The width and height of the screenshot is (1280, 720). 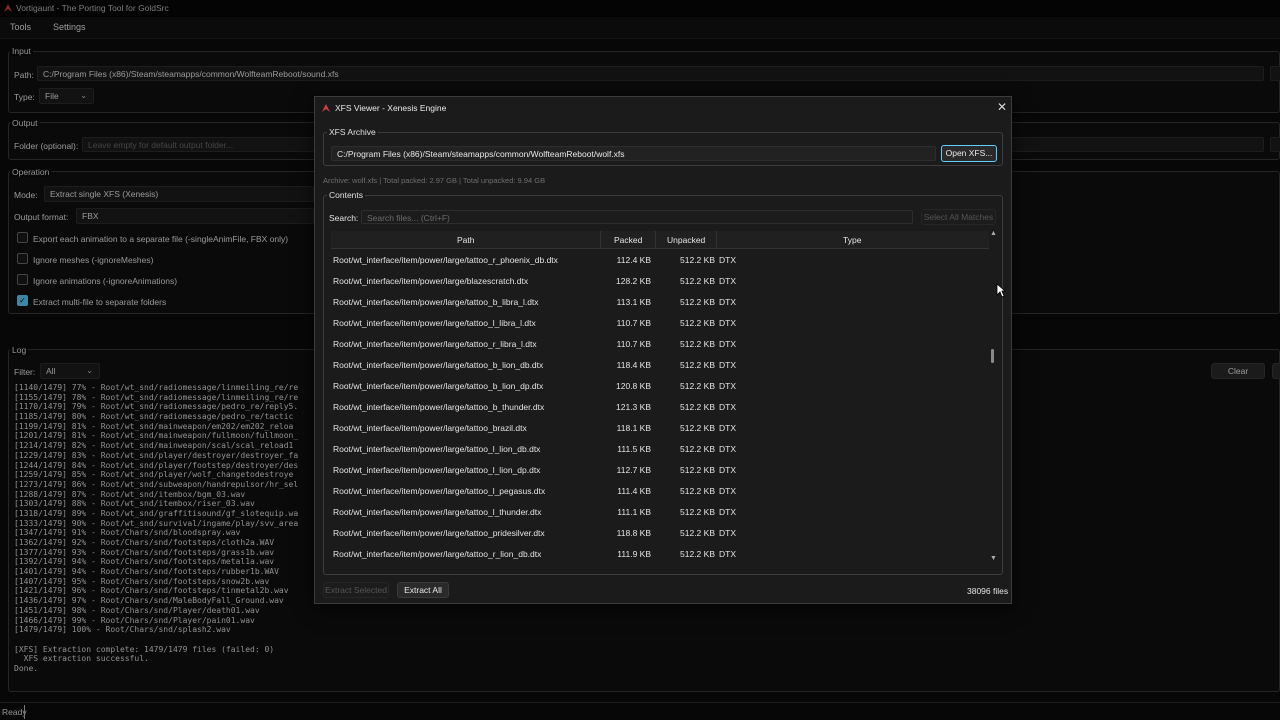 What do you see at coordinates (1276, 371) in the screenshot?
I see `log-extra-button` at bounding box center [1276, 371].